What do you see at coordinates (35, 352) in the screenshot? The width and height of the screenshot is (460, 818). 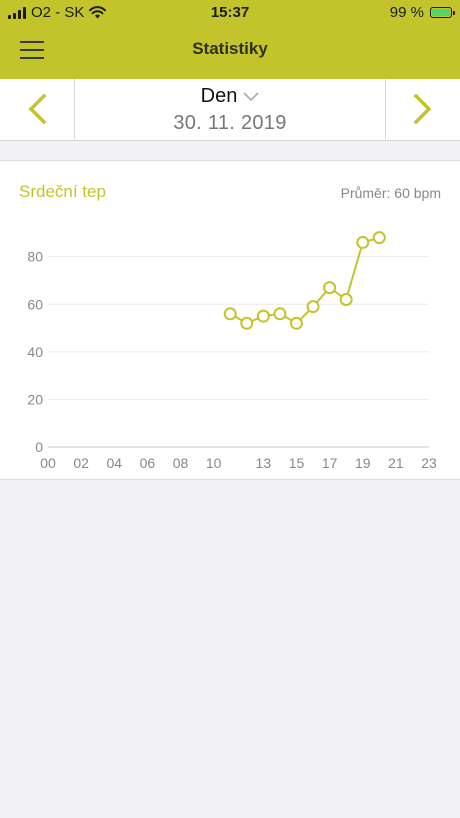 I see `y-tick-label: 40` at bounding box center [35, 352].